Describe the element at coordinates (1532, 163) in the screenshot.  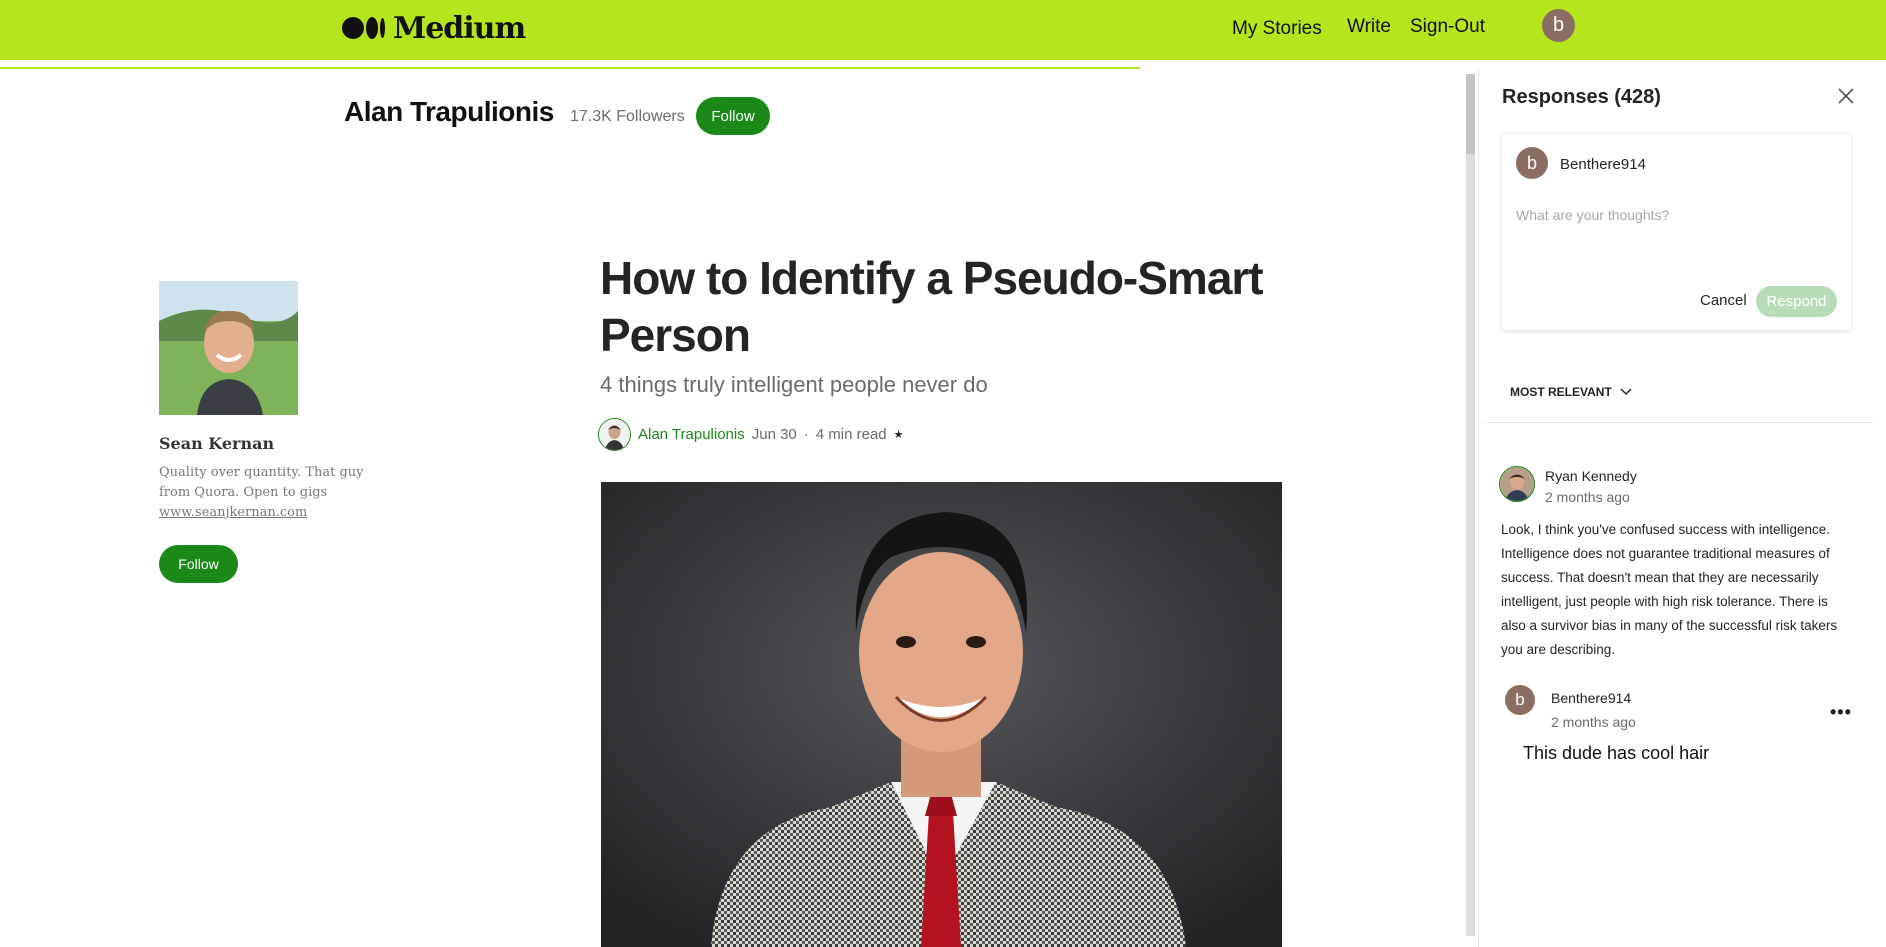
I see `composer-avatar: b` at that location.